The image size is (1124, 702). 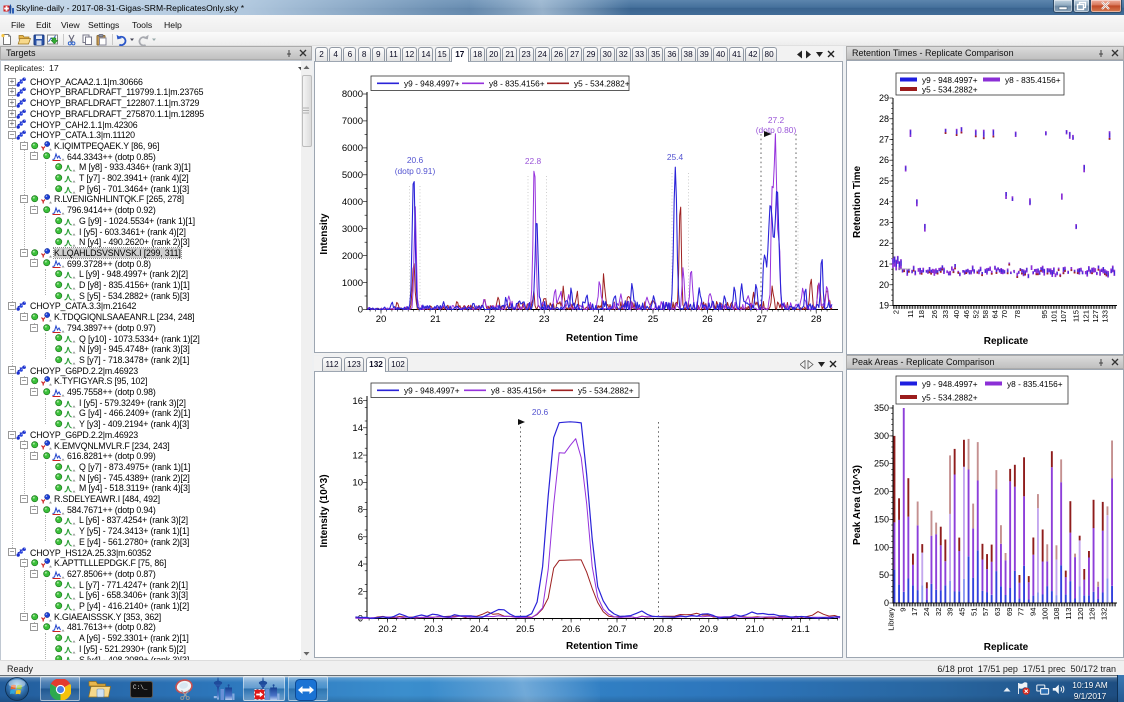 What do you see at coordinates (357, 455) in the screenshot?
I see `svg-text: 12` at bounding box center [357, 455].